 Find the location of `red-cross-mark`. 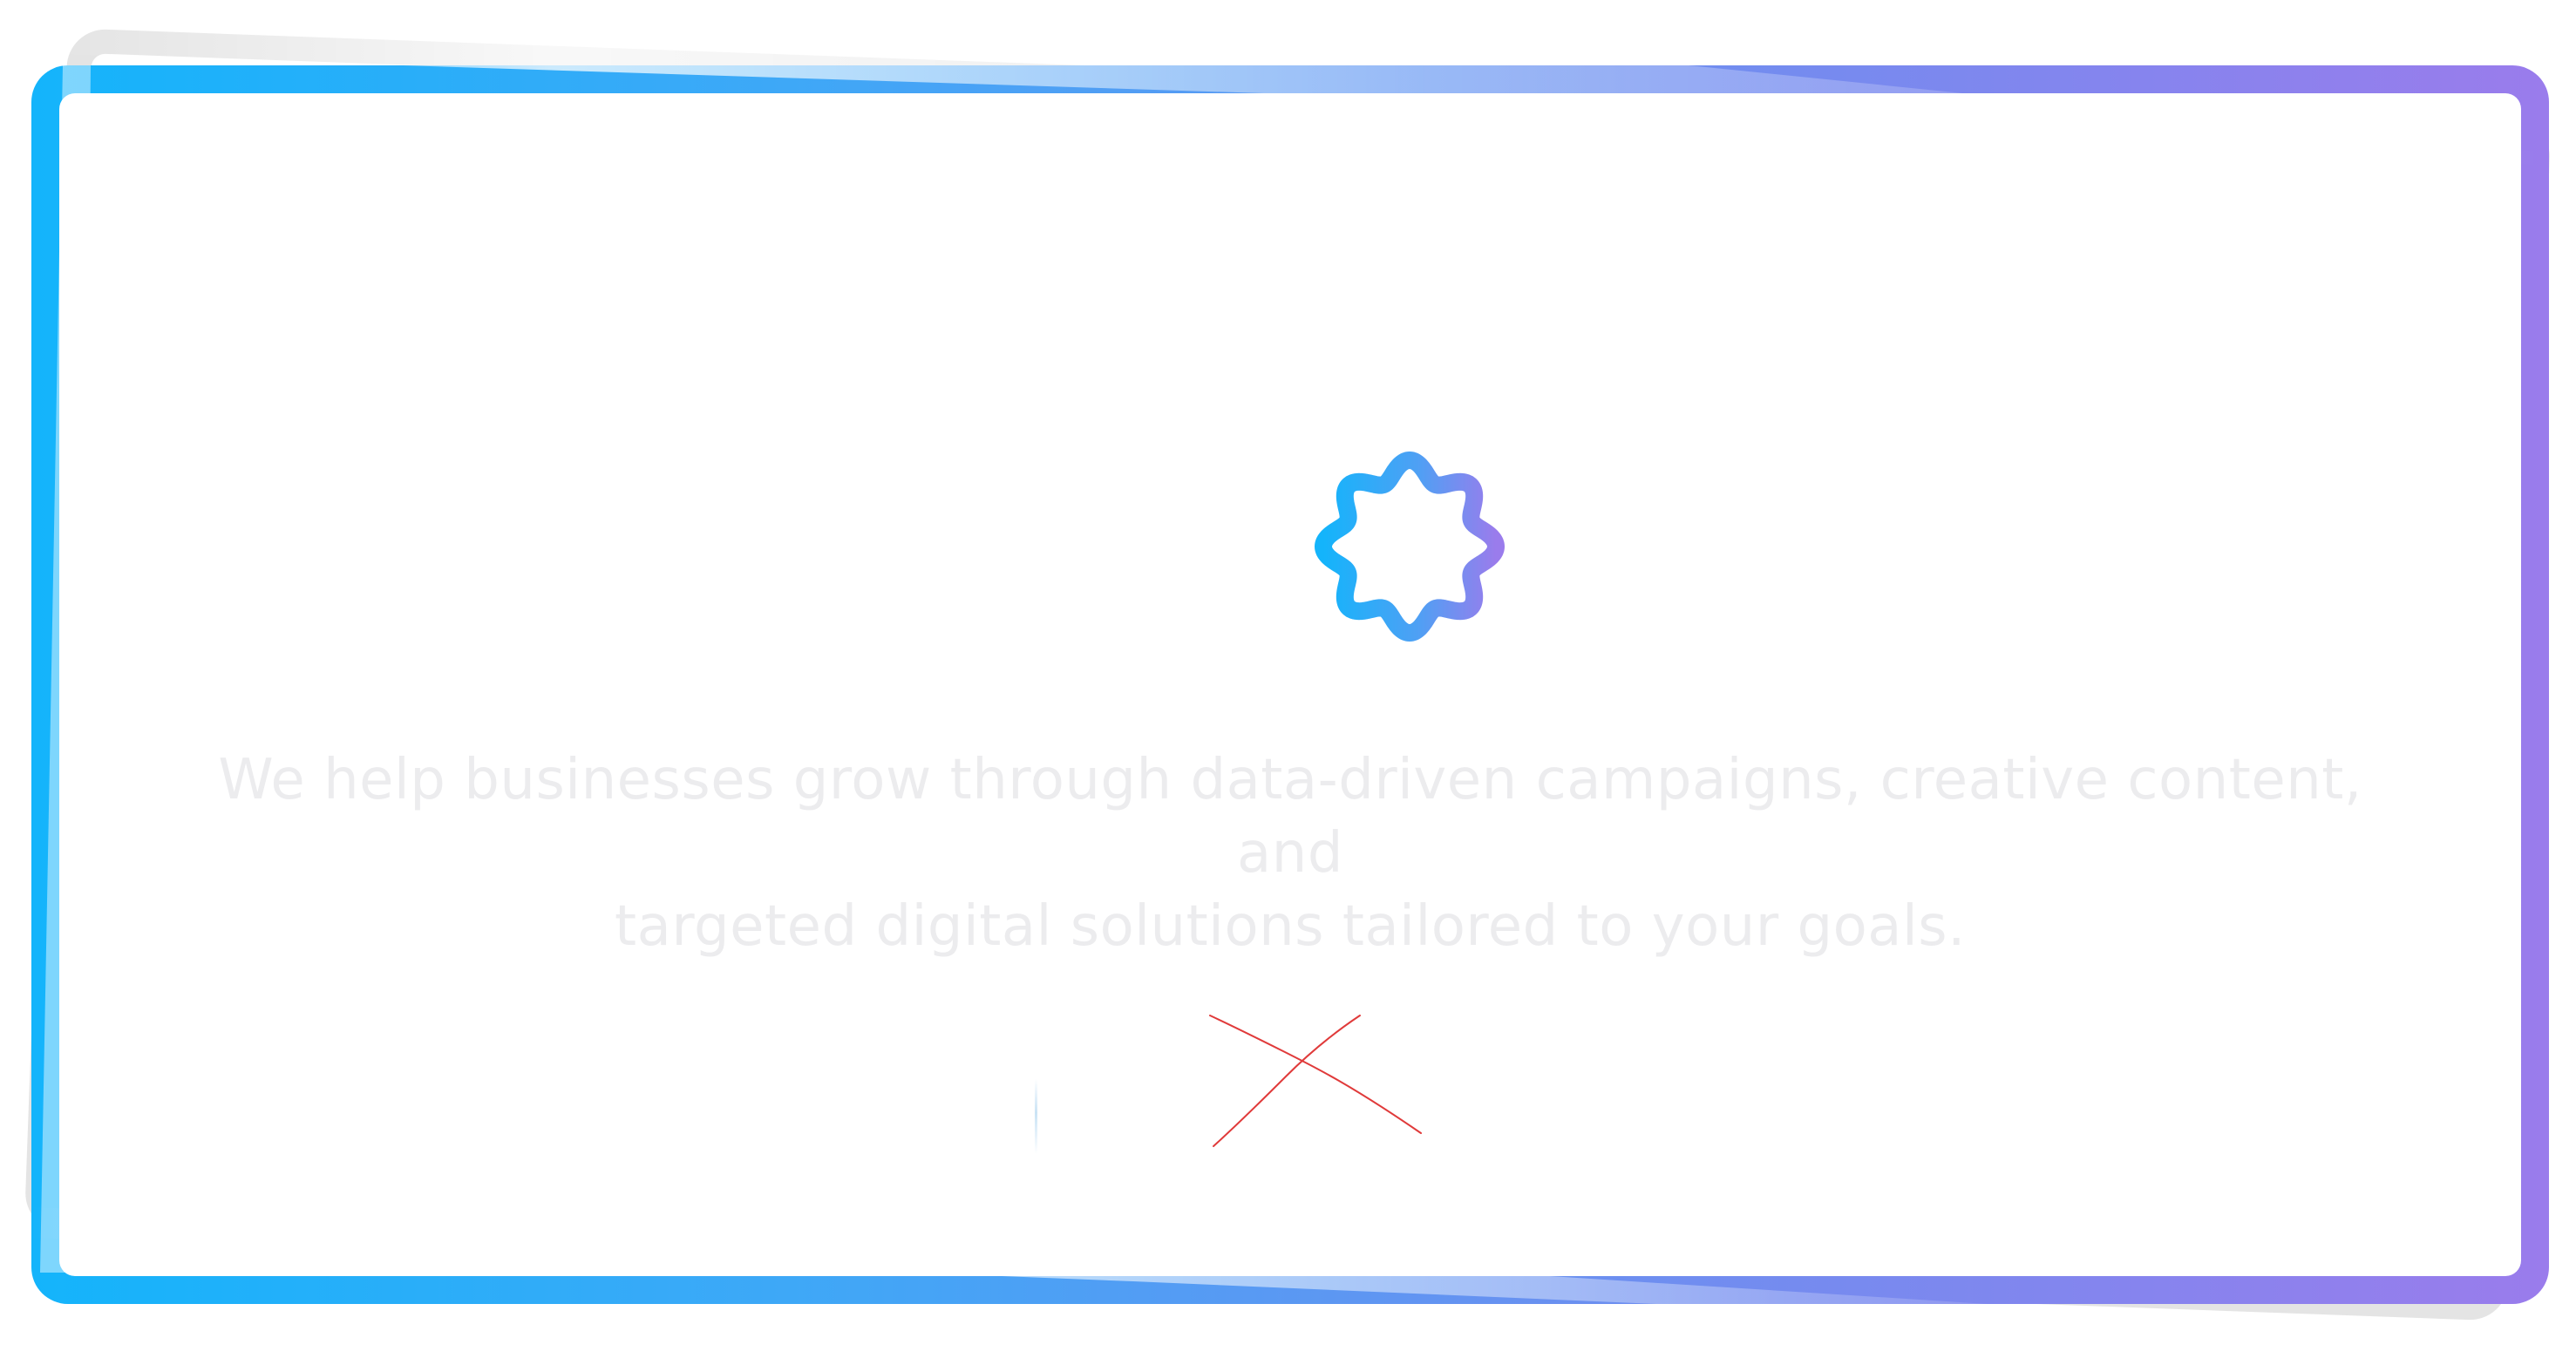

red-cross-mark is located at coordinates (1315, 1081).